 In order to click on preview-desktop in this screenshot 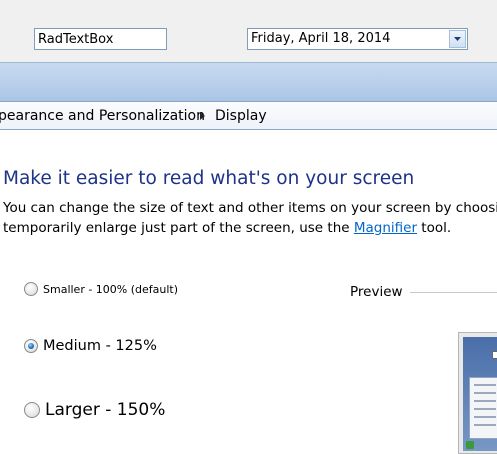, I will do `click(480, 394)`.